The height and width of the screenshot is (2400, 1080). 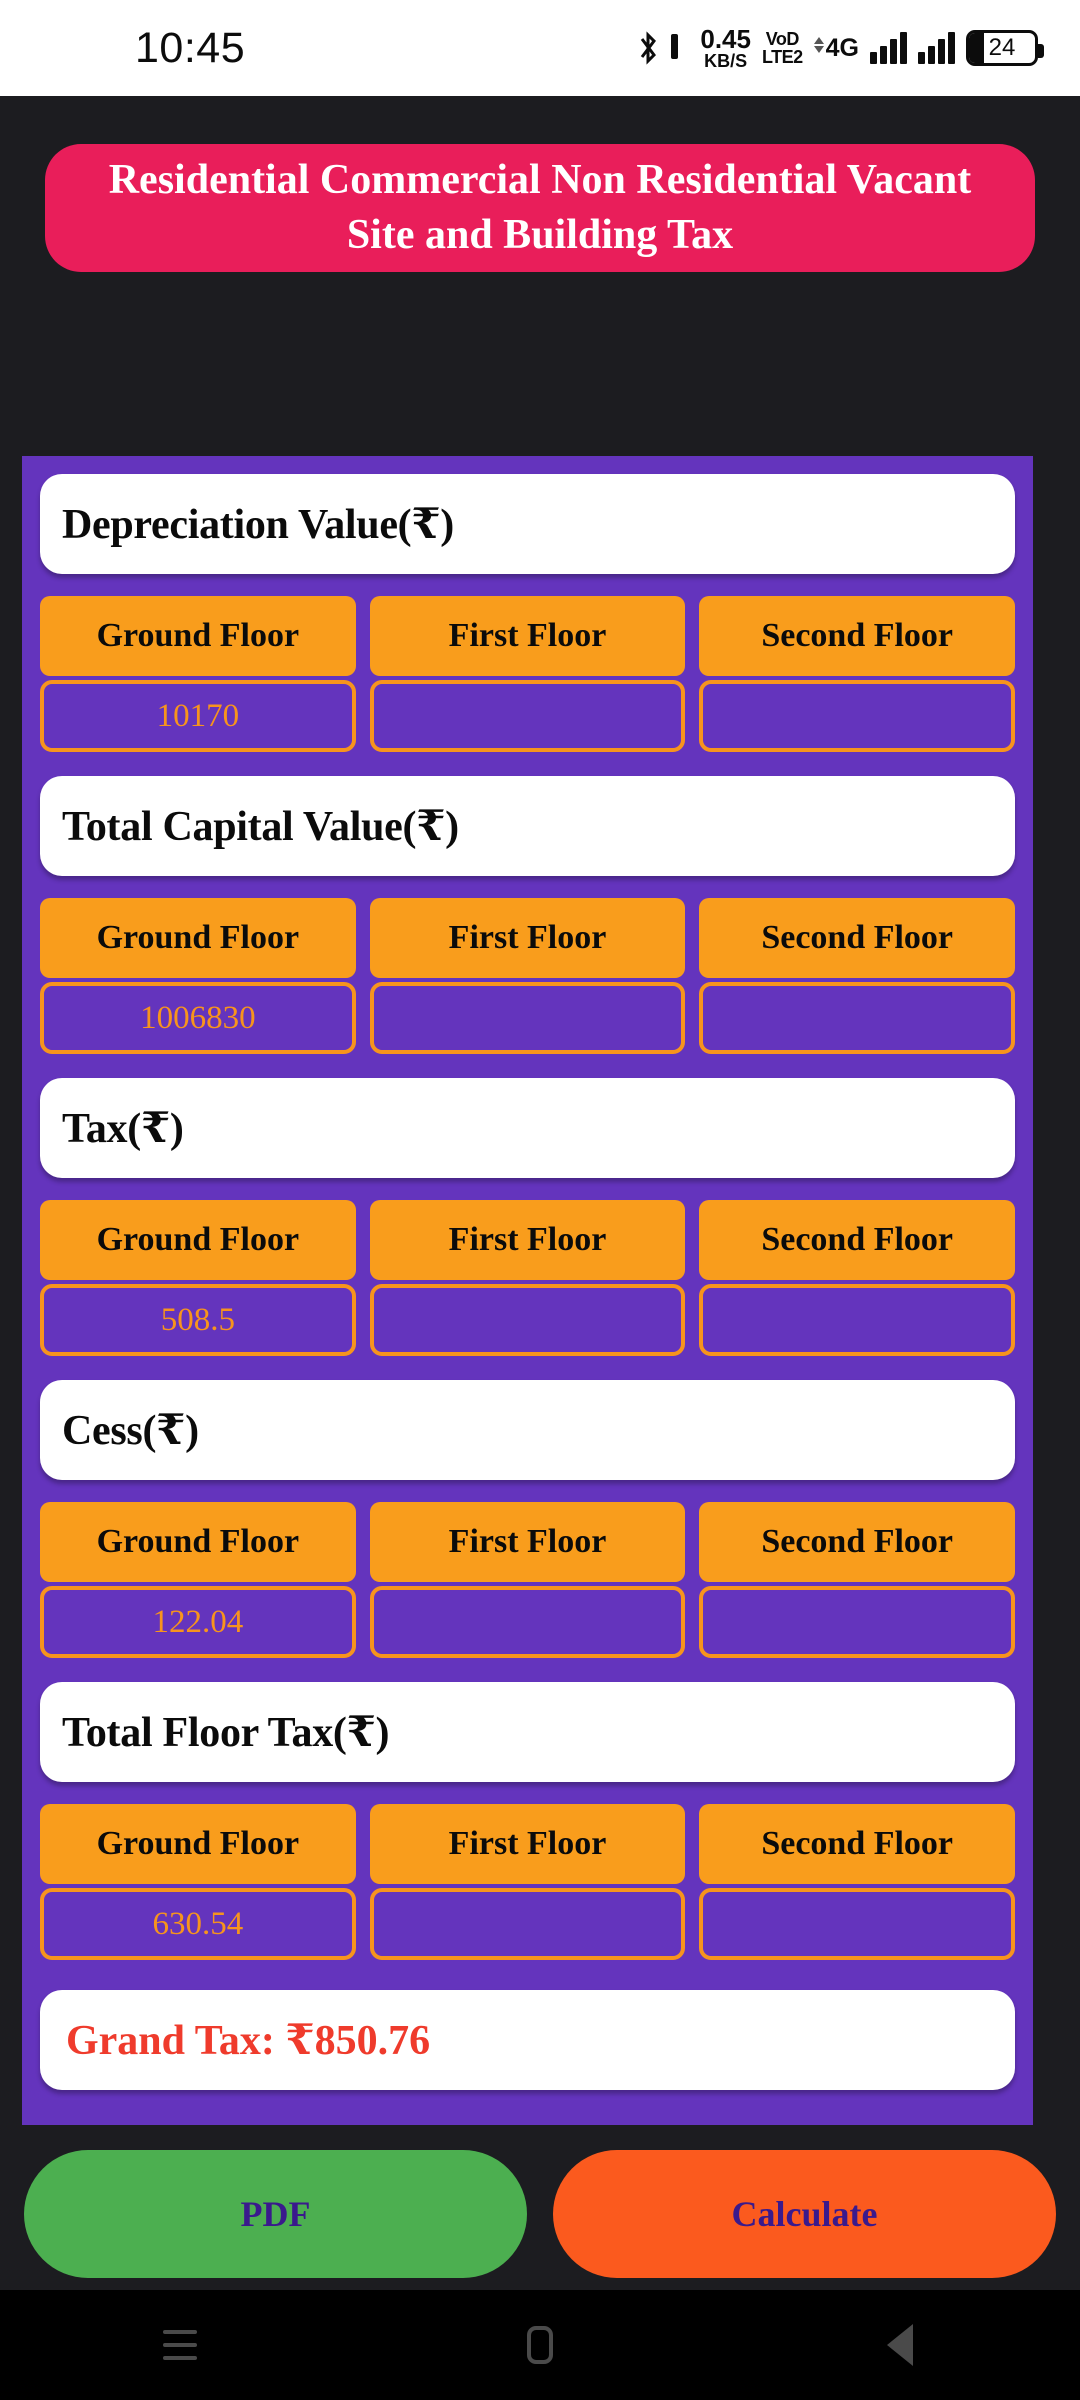 What do you see at coordinates (888, 48) in the screenshot?
I see `signal-bars-sim1-icon` at bounding box center [888, 48].